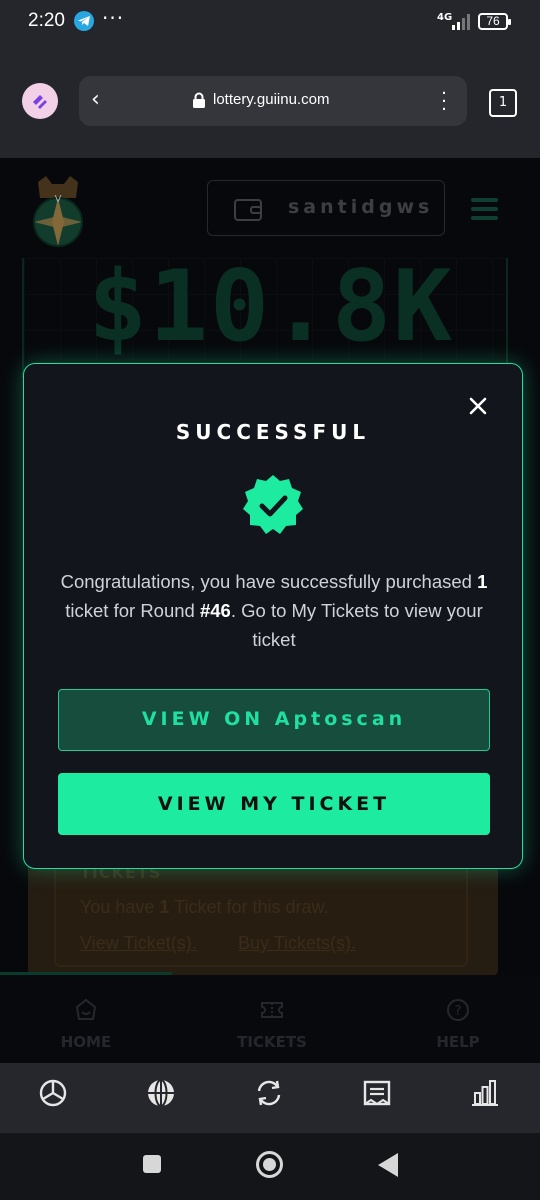 The height and width of the screenshot is (1200, 540). I want to click on view-on-aptoscan-button: VIEW ON Aptoscan, so click(274, 720).